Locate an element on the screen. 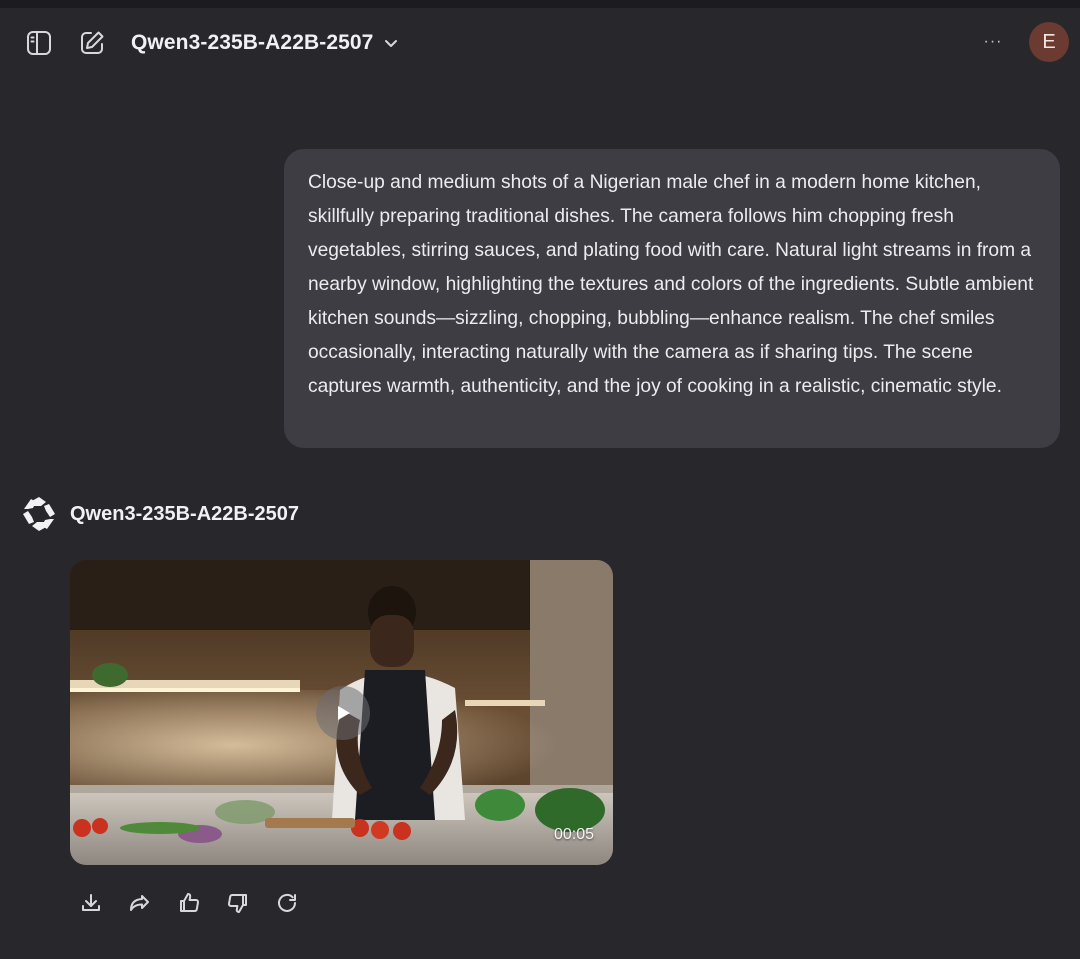 The image size is (1080, 959). thumbs-up-button is located at coordinates (199, 903).